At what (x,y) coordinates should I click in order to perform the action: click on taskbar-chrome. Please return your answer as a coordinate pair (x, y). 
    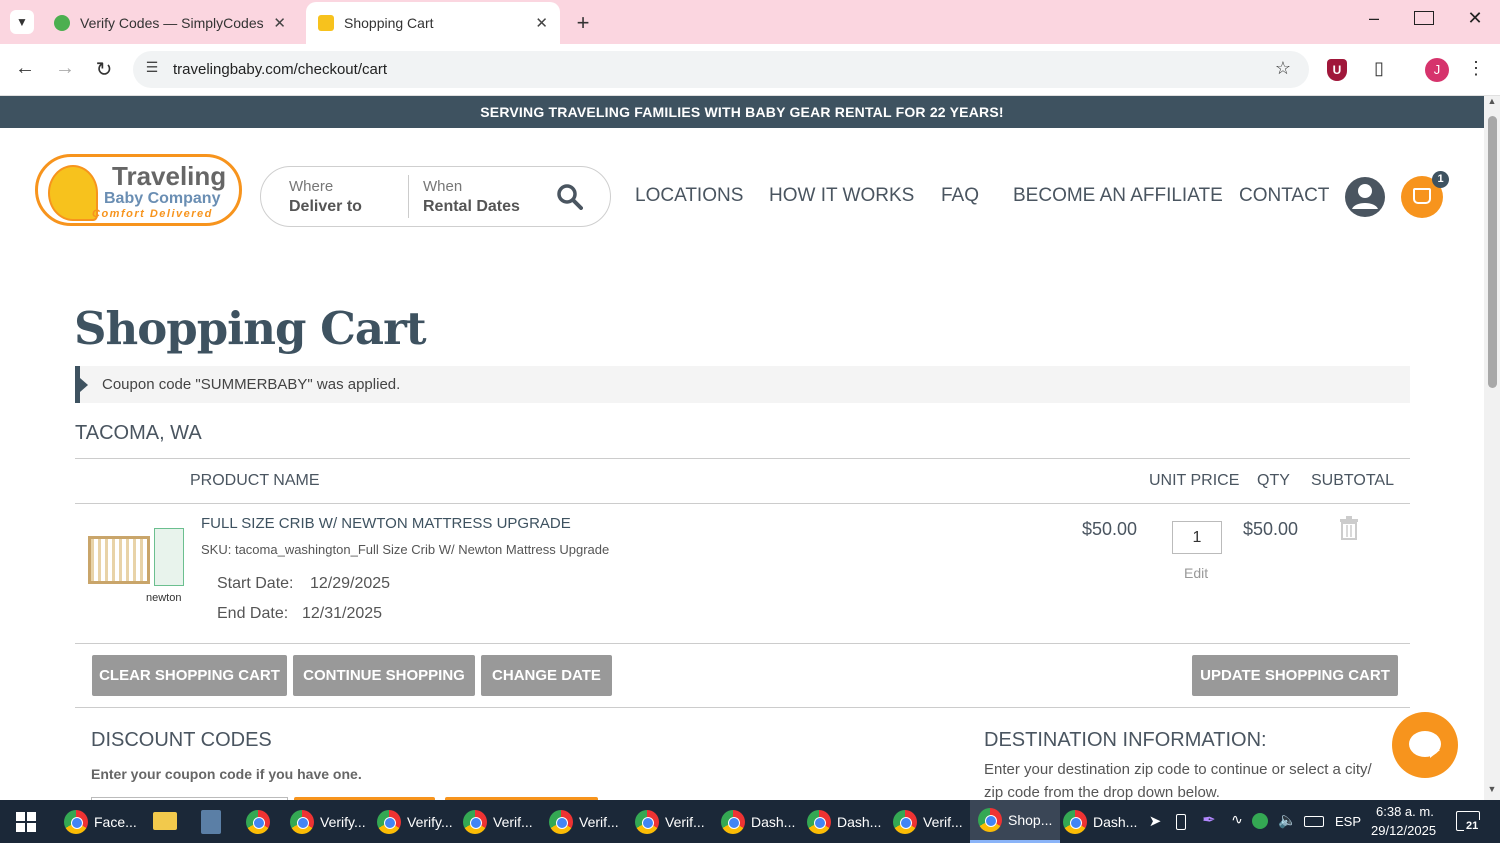
    Looking at the image, I should click on (261, 821).